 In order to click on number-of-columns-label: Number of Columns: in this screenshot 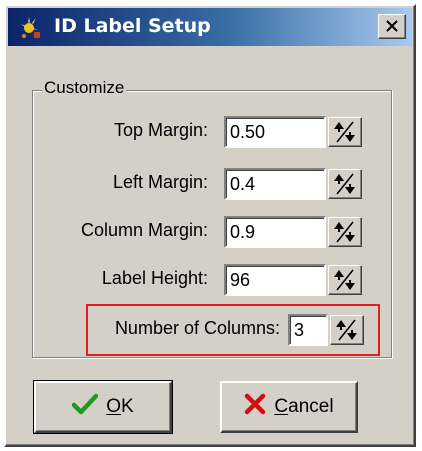, I will do `click(197, 328)`.